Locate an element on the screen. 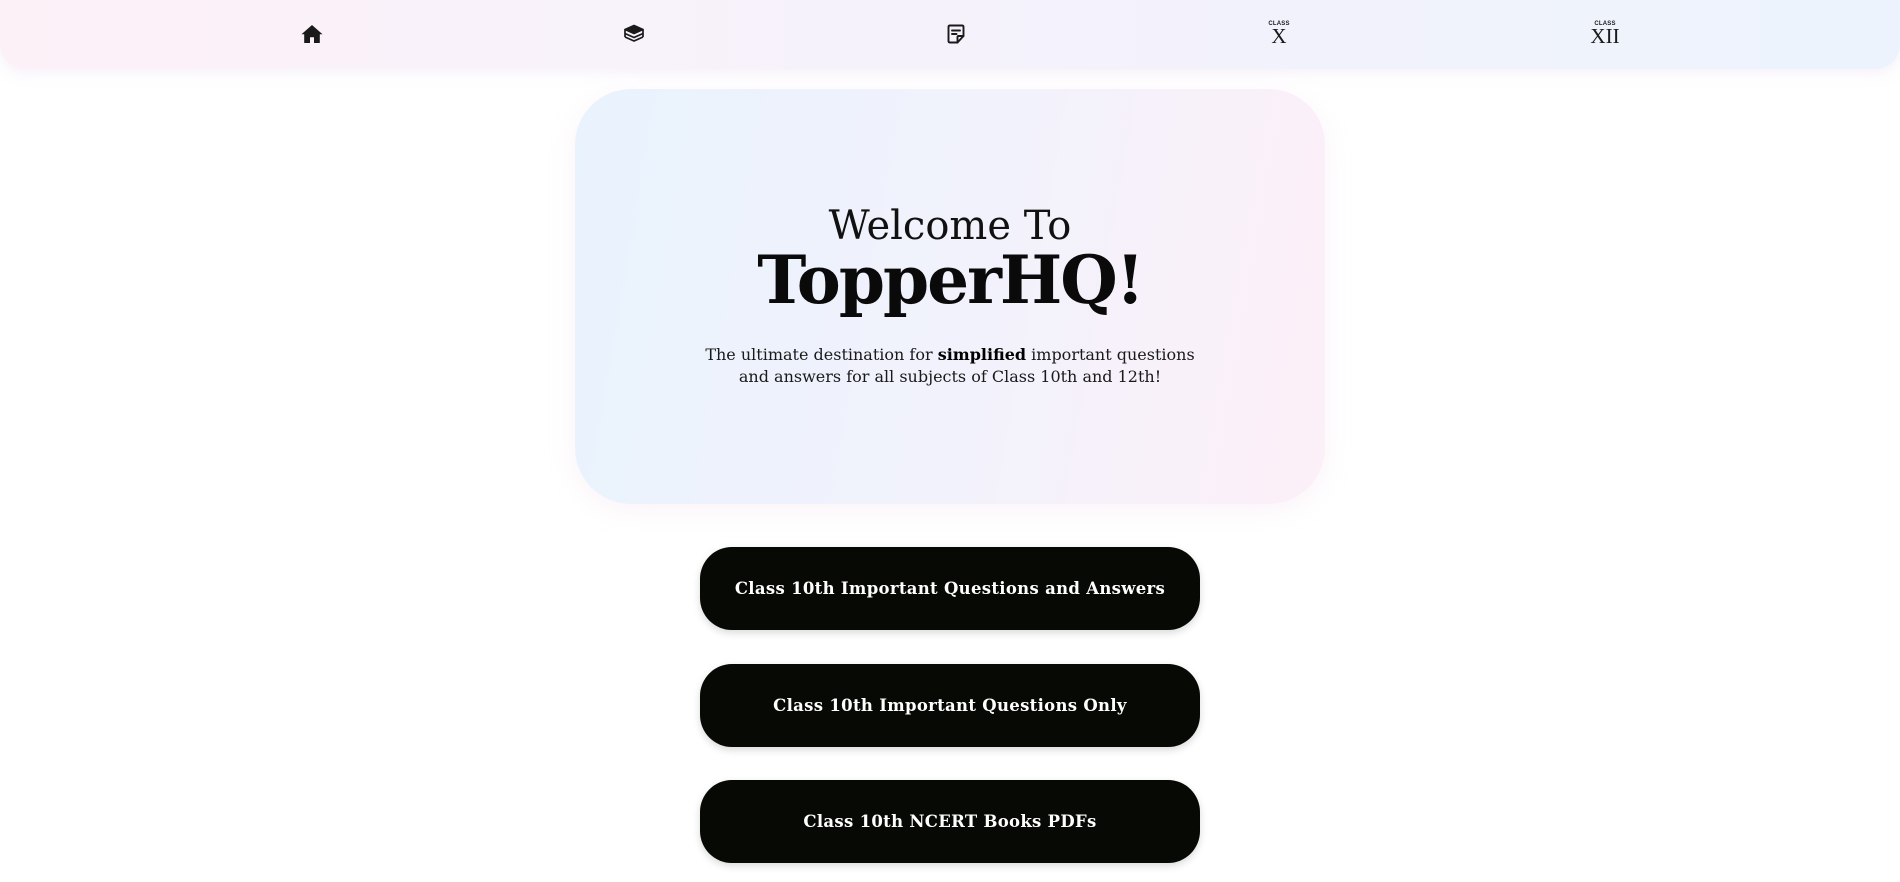  nav-class-xii: CLASS XII is located at coordinates (1605, 34).